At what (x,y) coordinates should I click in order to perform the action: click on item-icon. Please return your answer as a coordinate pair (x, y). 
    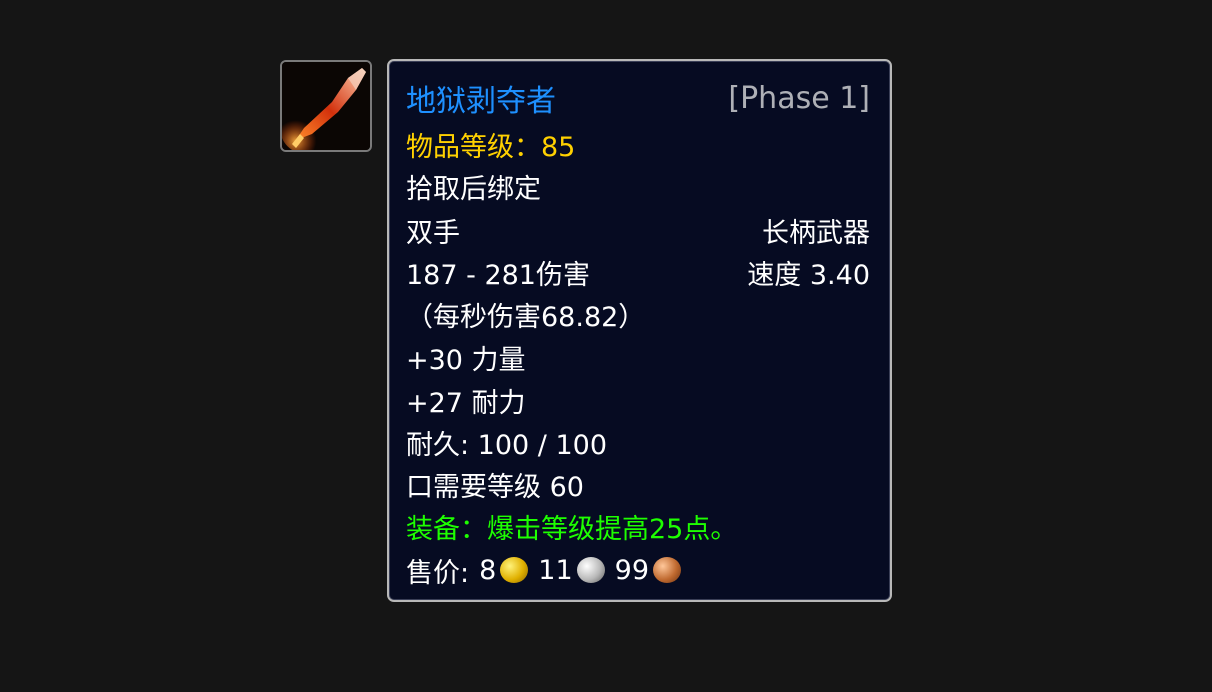
    Looking at the image, I should click on (326, 106).